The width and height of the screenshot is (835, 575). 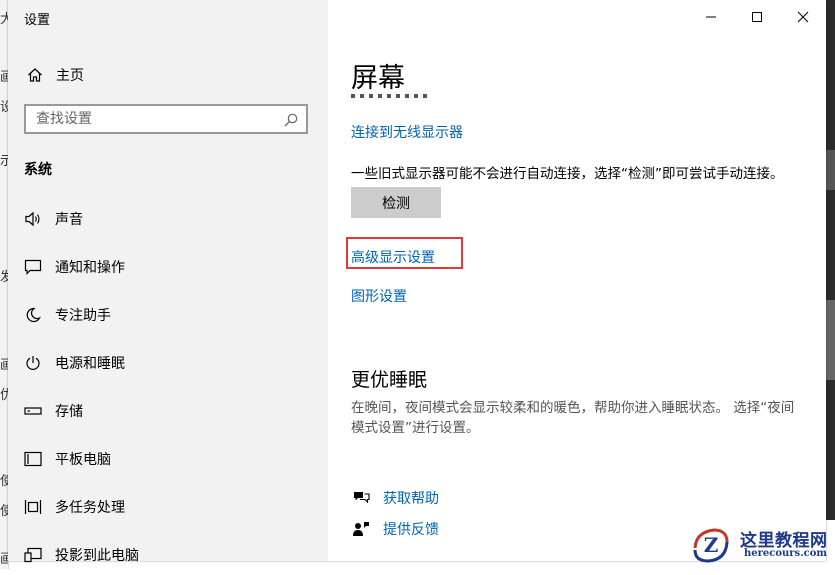 I want to click on get-help-label: 获取帮助, so click(x=411, y=499).